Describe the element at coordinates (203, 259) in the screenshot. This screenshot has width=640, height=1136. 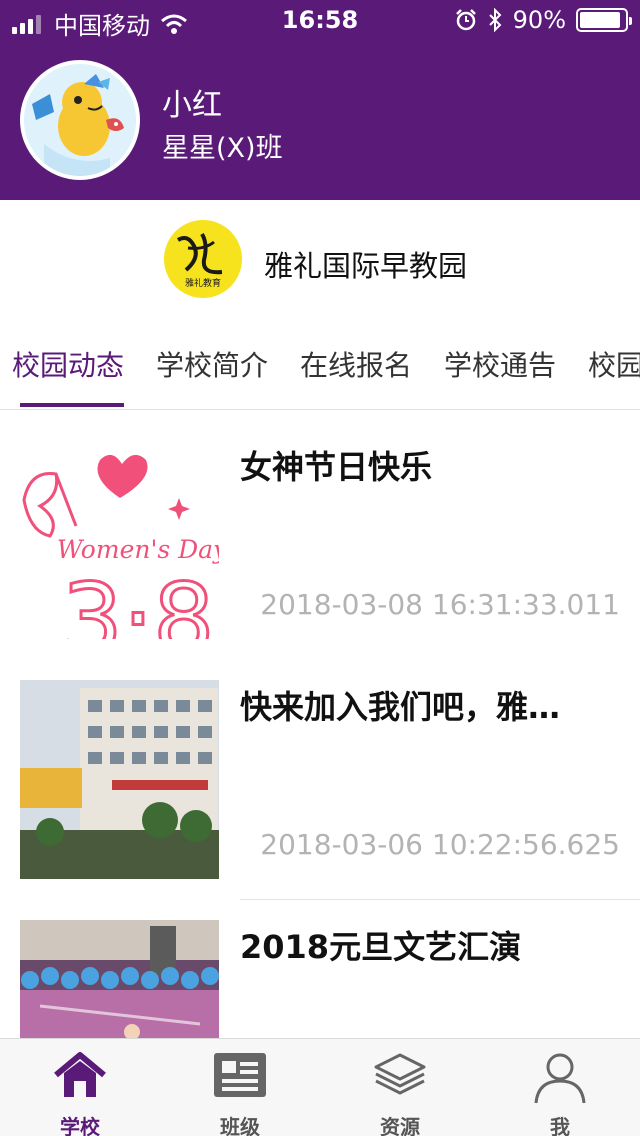
I see `school-logo: 雅礼教育` at that location.